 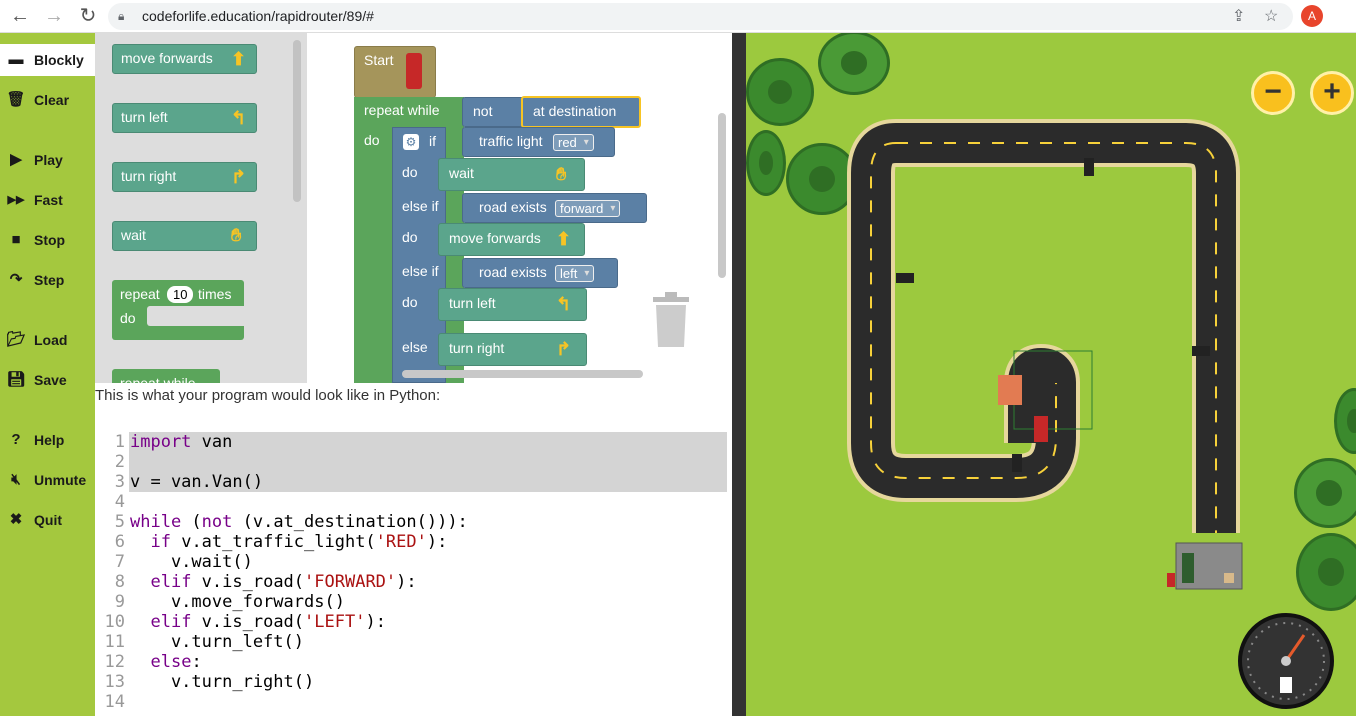 What do you see at coordinates (395, 72) in the screenshot?
I see `start-block: Start` at bounding box center [395, 72].